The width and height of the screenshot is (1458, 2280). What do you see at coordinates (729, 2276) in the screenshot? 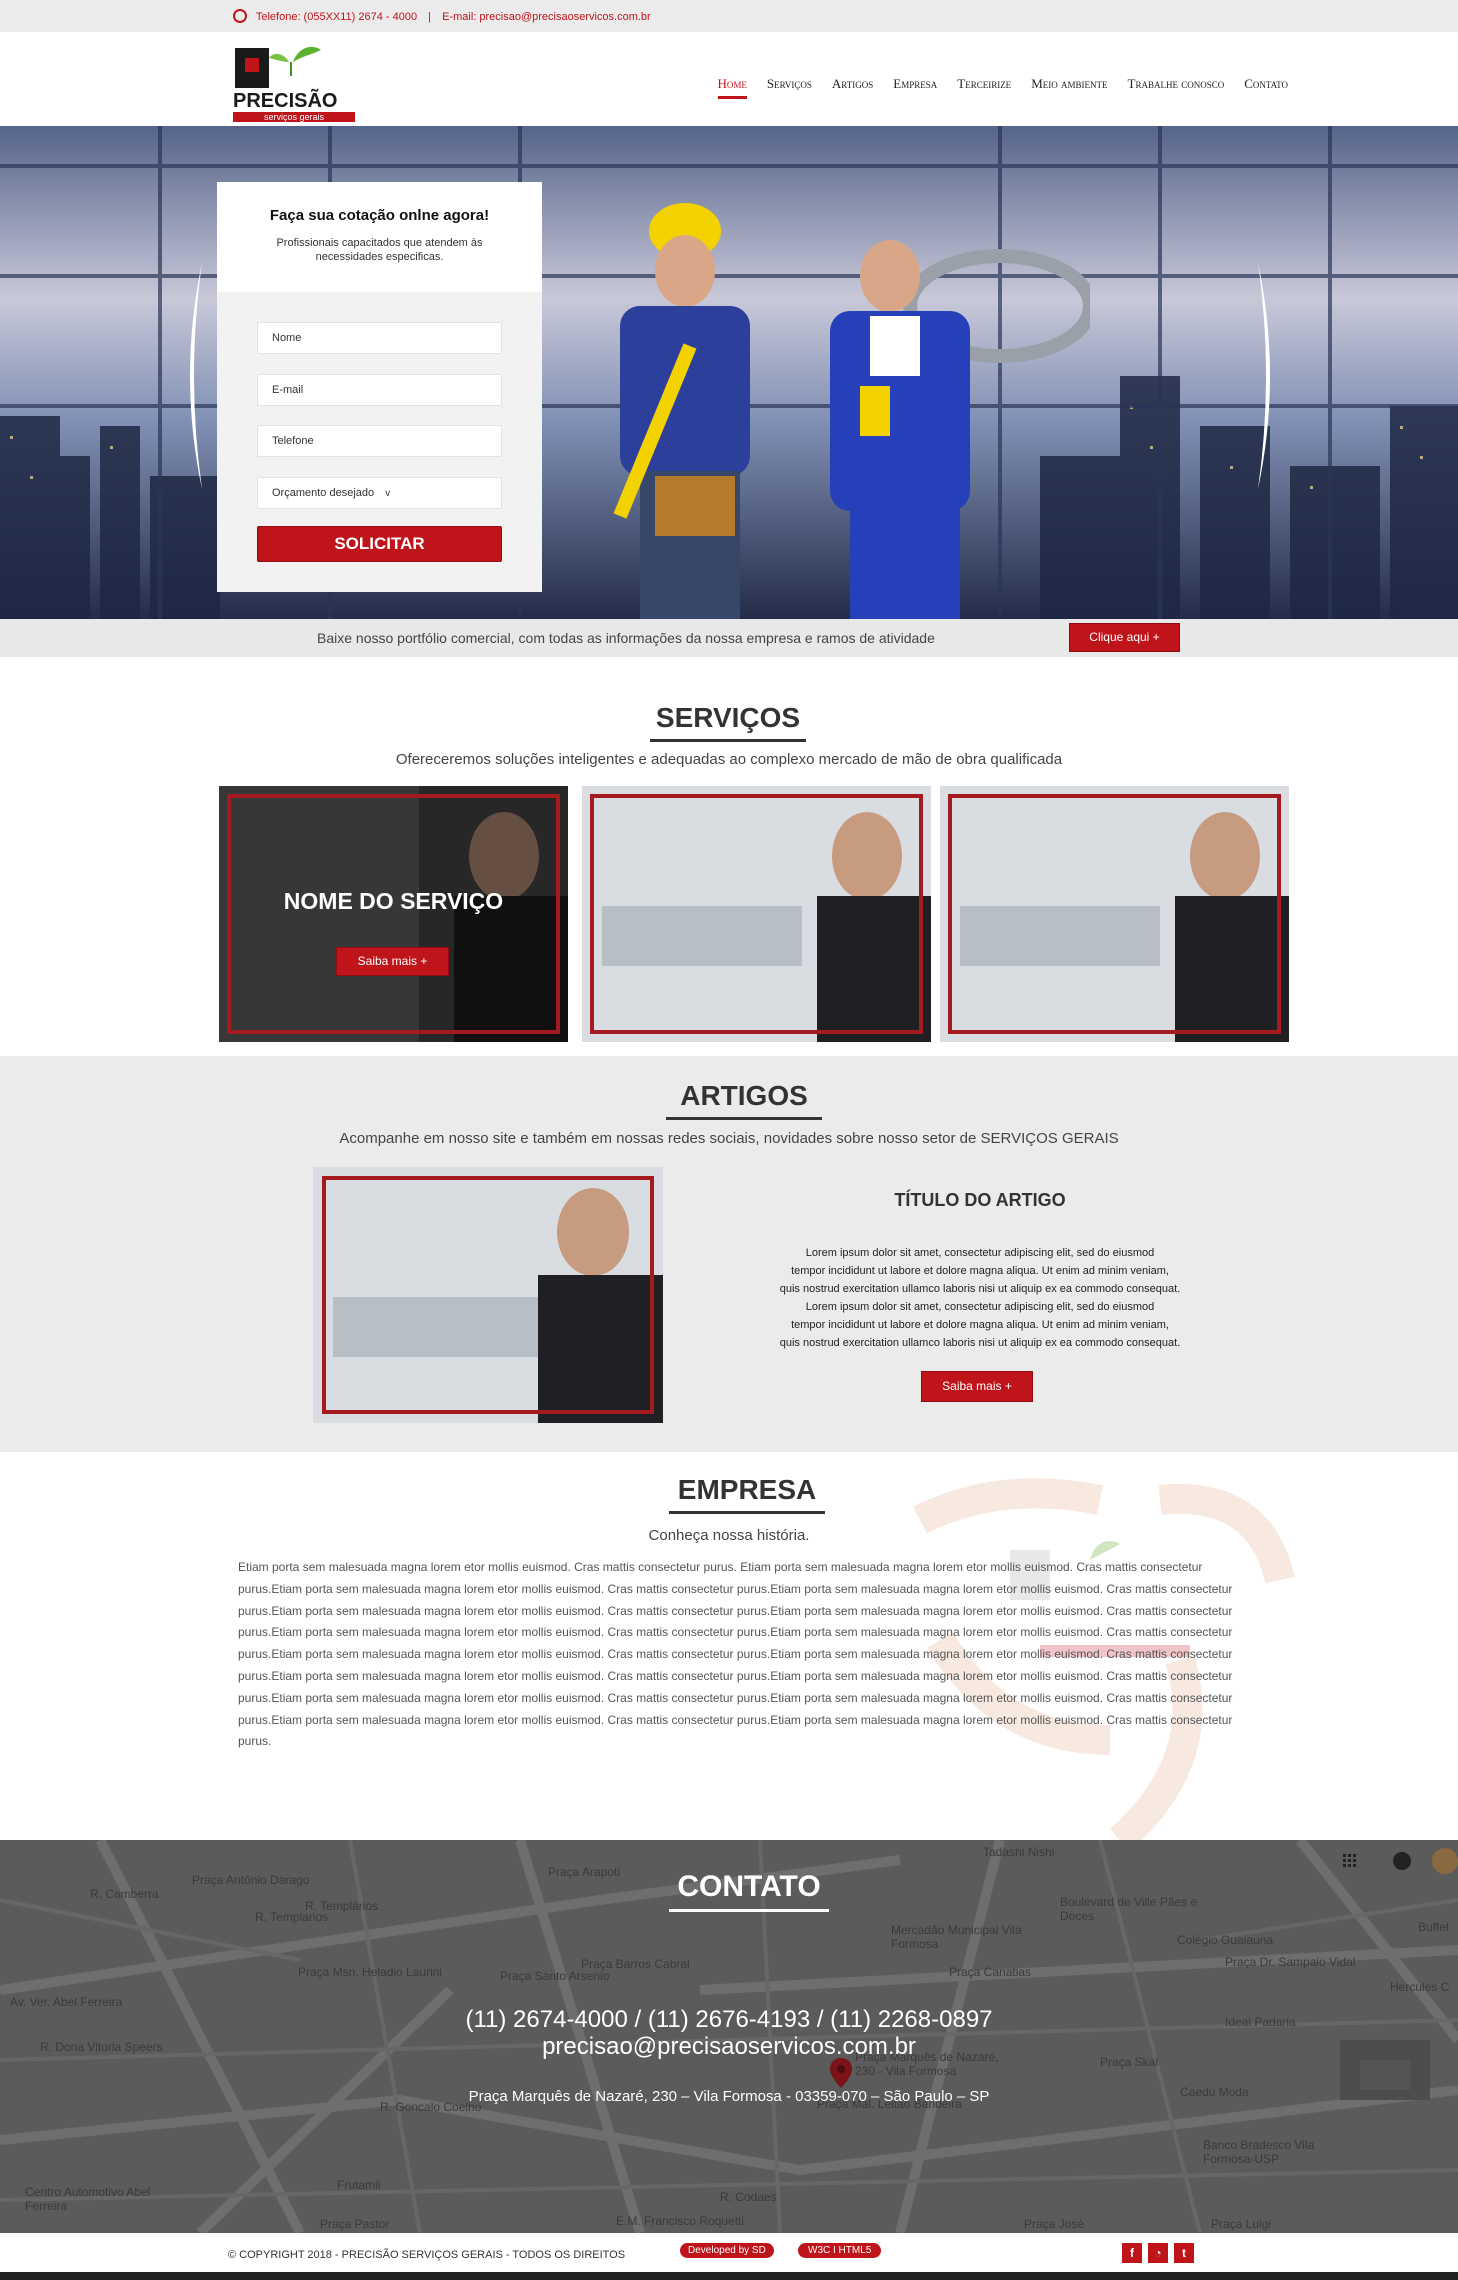
I see `footer-bottom-strip` at bounding box center [729, 2276].